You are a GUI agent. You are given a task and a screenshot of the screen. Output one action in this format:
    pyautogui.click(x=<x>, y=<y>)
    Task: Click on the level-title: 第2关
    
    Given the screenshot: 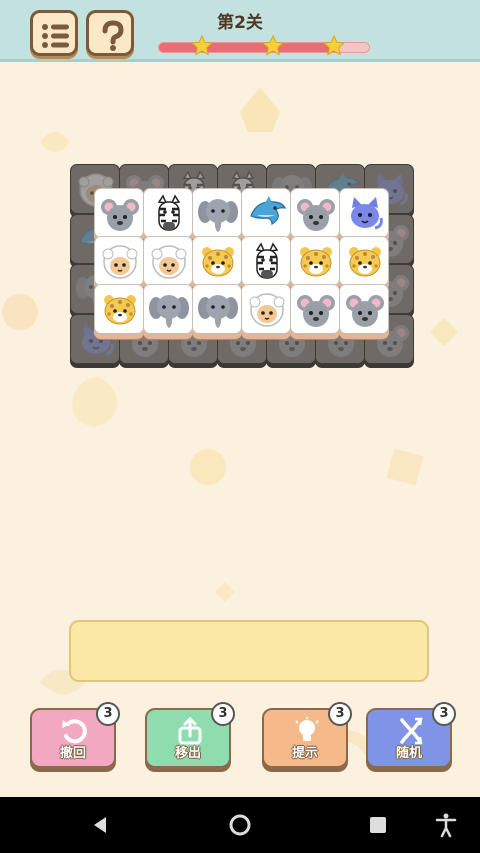 What is the action you would take?
    pyautogui.click(x=240, y=23)
    